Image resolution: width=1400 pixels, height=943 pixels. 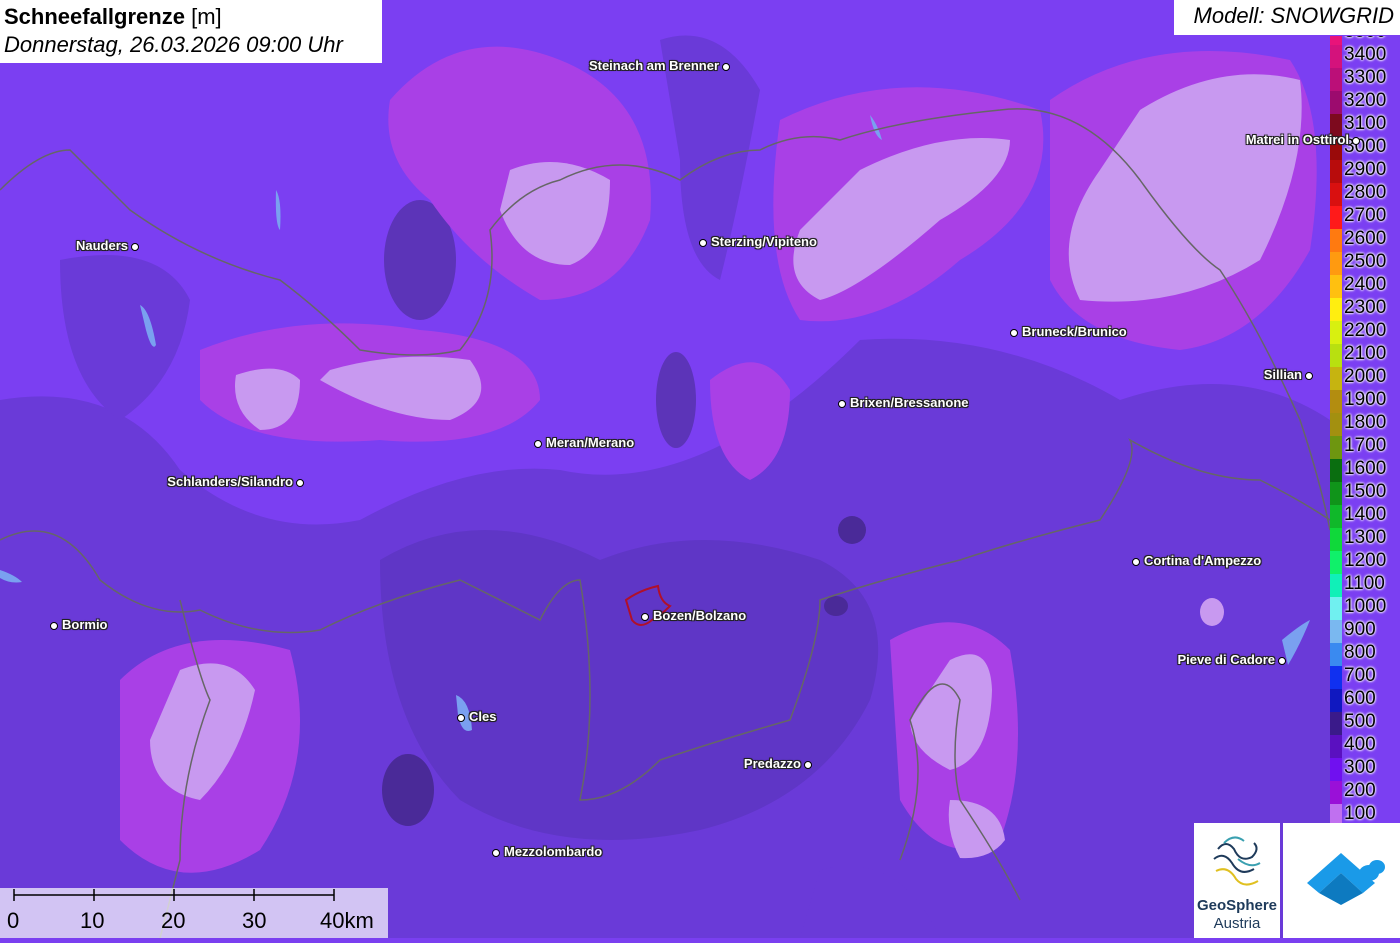 What do you see at coordinates (909, 402) in the screenshot?
I see `city-label: Brixen/Bressanone` at bounding box center [909, 402].